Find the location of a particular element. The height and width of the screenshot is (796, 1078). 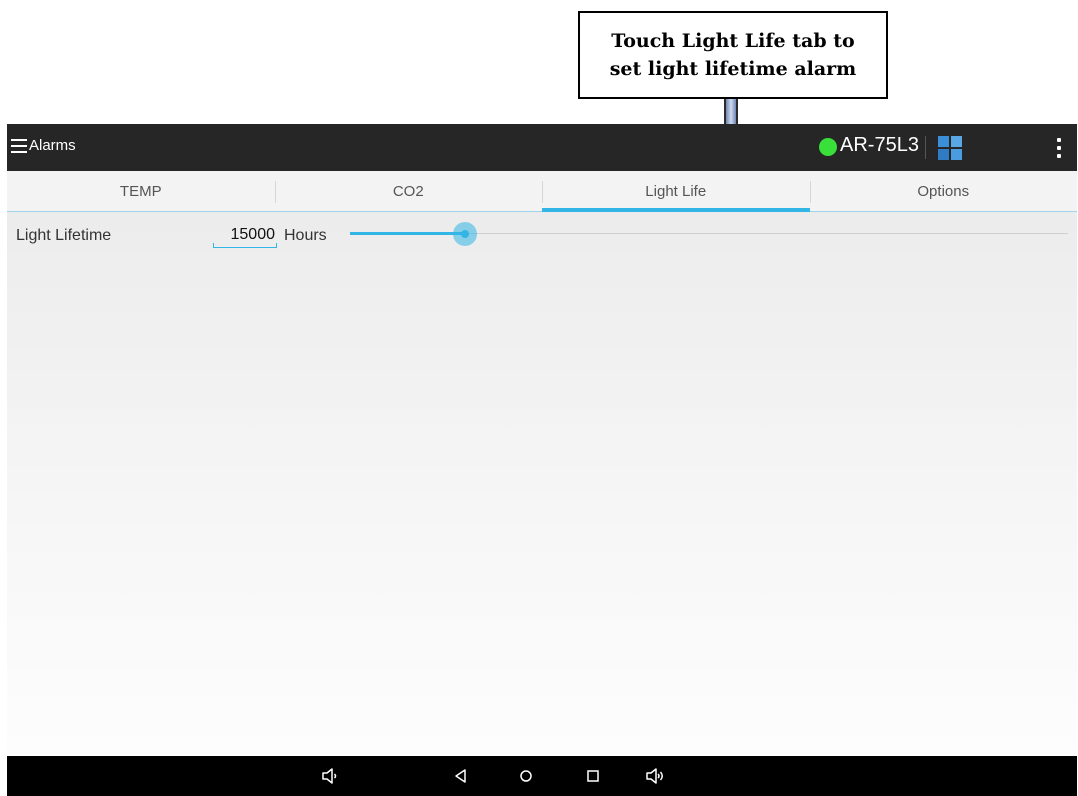

action-bar-divider is located at coordinates (925, 147).